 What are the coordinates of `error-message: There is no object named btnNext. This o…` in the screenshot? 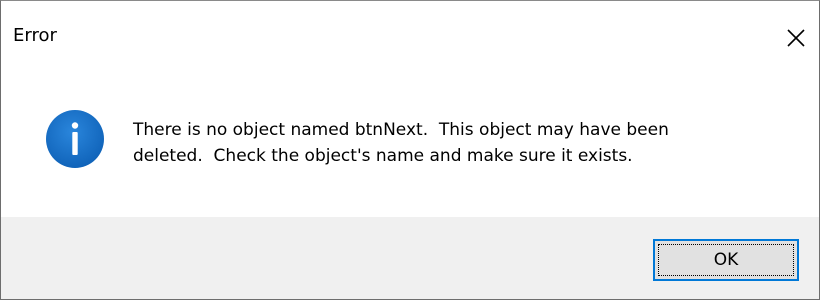 It's located at (401, 143).